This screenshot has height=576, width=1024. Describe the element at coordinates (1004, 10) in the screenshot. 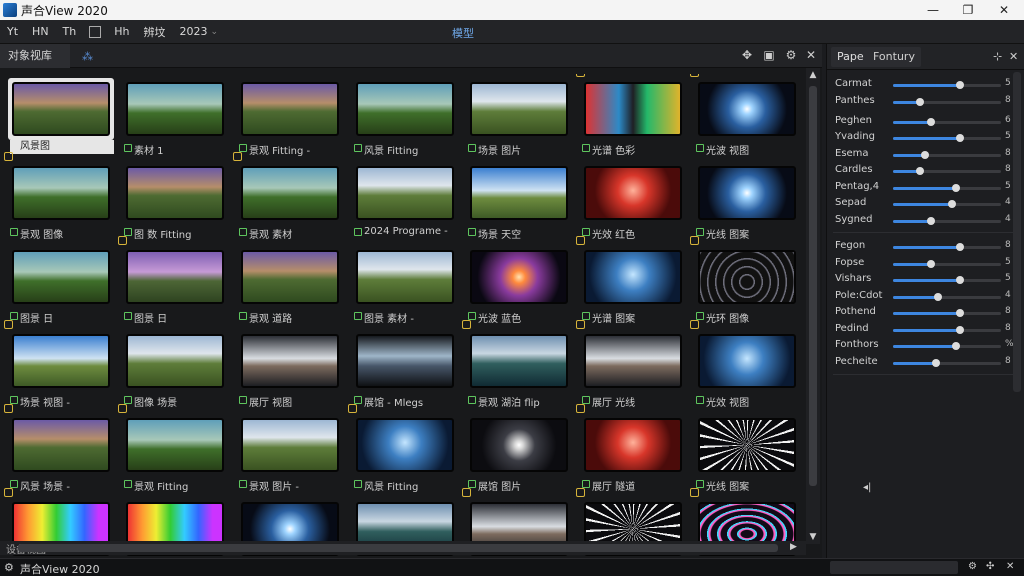

I see `close-window-button: ✕` at that location.